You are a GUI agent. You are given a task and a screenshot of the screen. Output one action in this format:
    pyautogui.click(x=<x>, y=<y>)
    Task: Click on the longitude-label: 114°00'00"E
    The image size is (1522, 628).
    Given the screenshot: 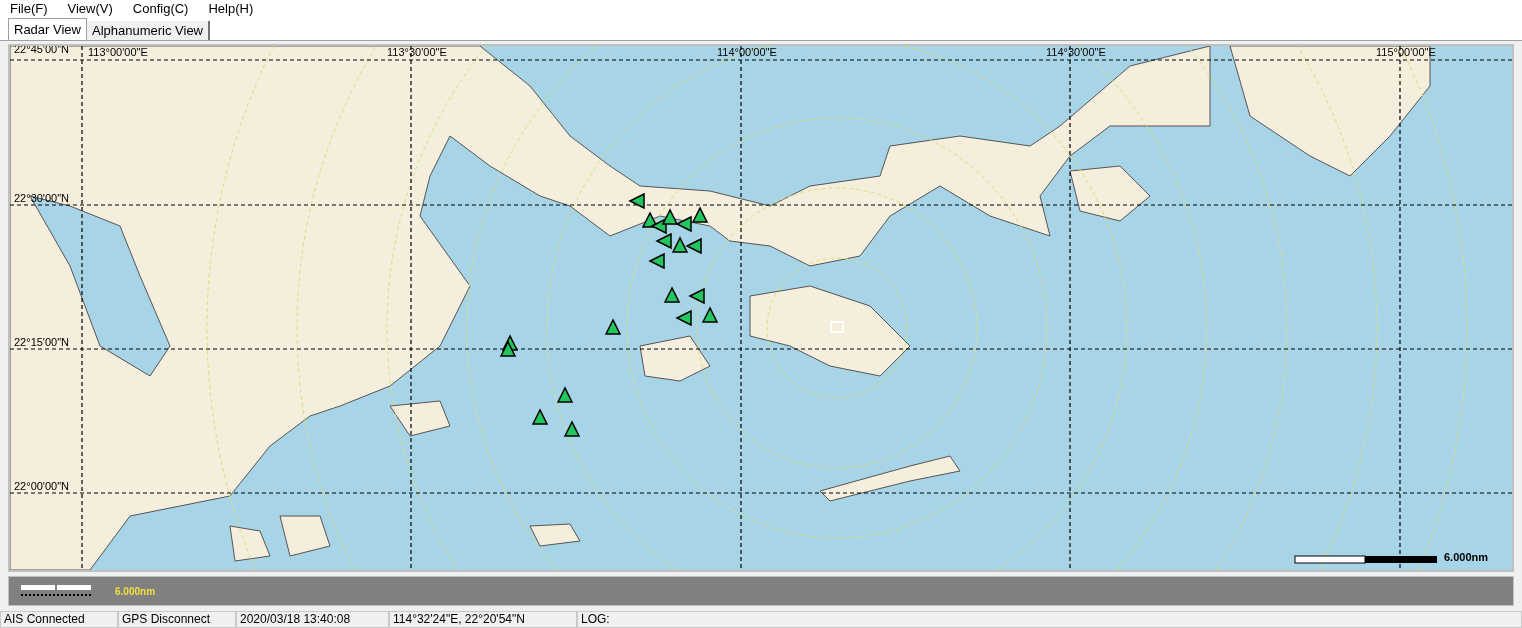 What is the action you would take?
    pyautogui.click(x=747, y=52)
    